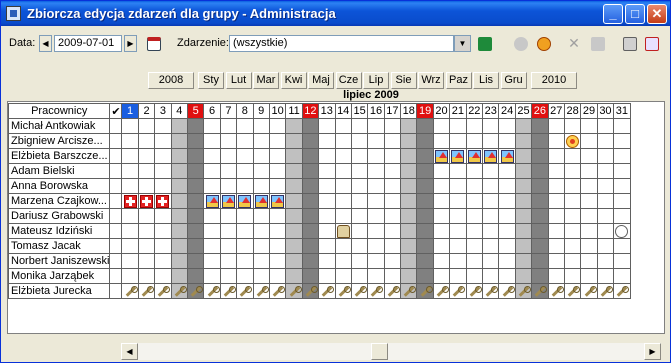 The height and width of the screenshot is (363, 671). What do you see at coordinates (392, 111) in the screenshot?
I see `day-header-17: 17` at bounding box center [392, 111].